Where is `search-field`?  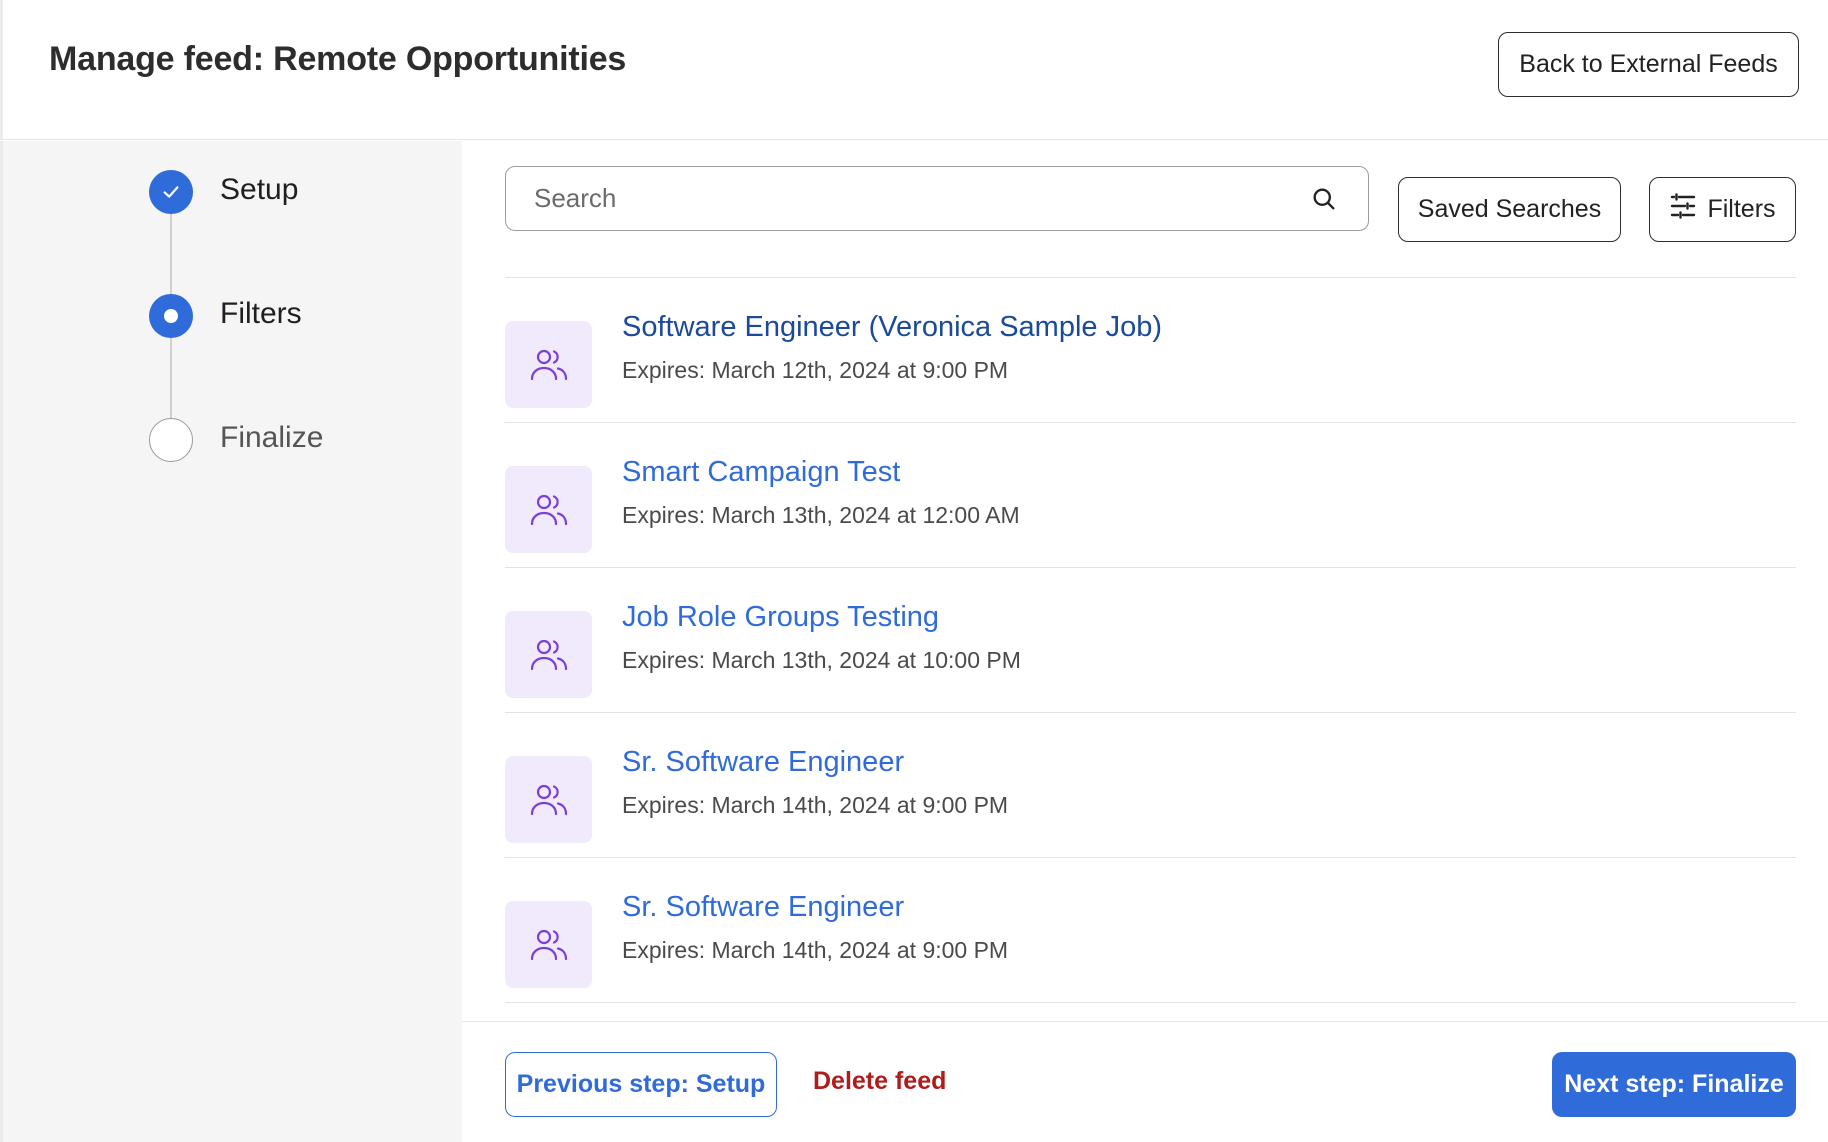
search-field is located at coordinates (937, 198).